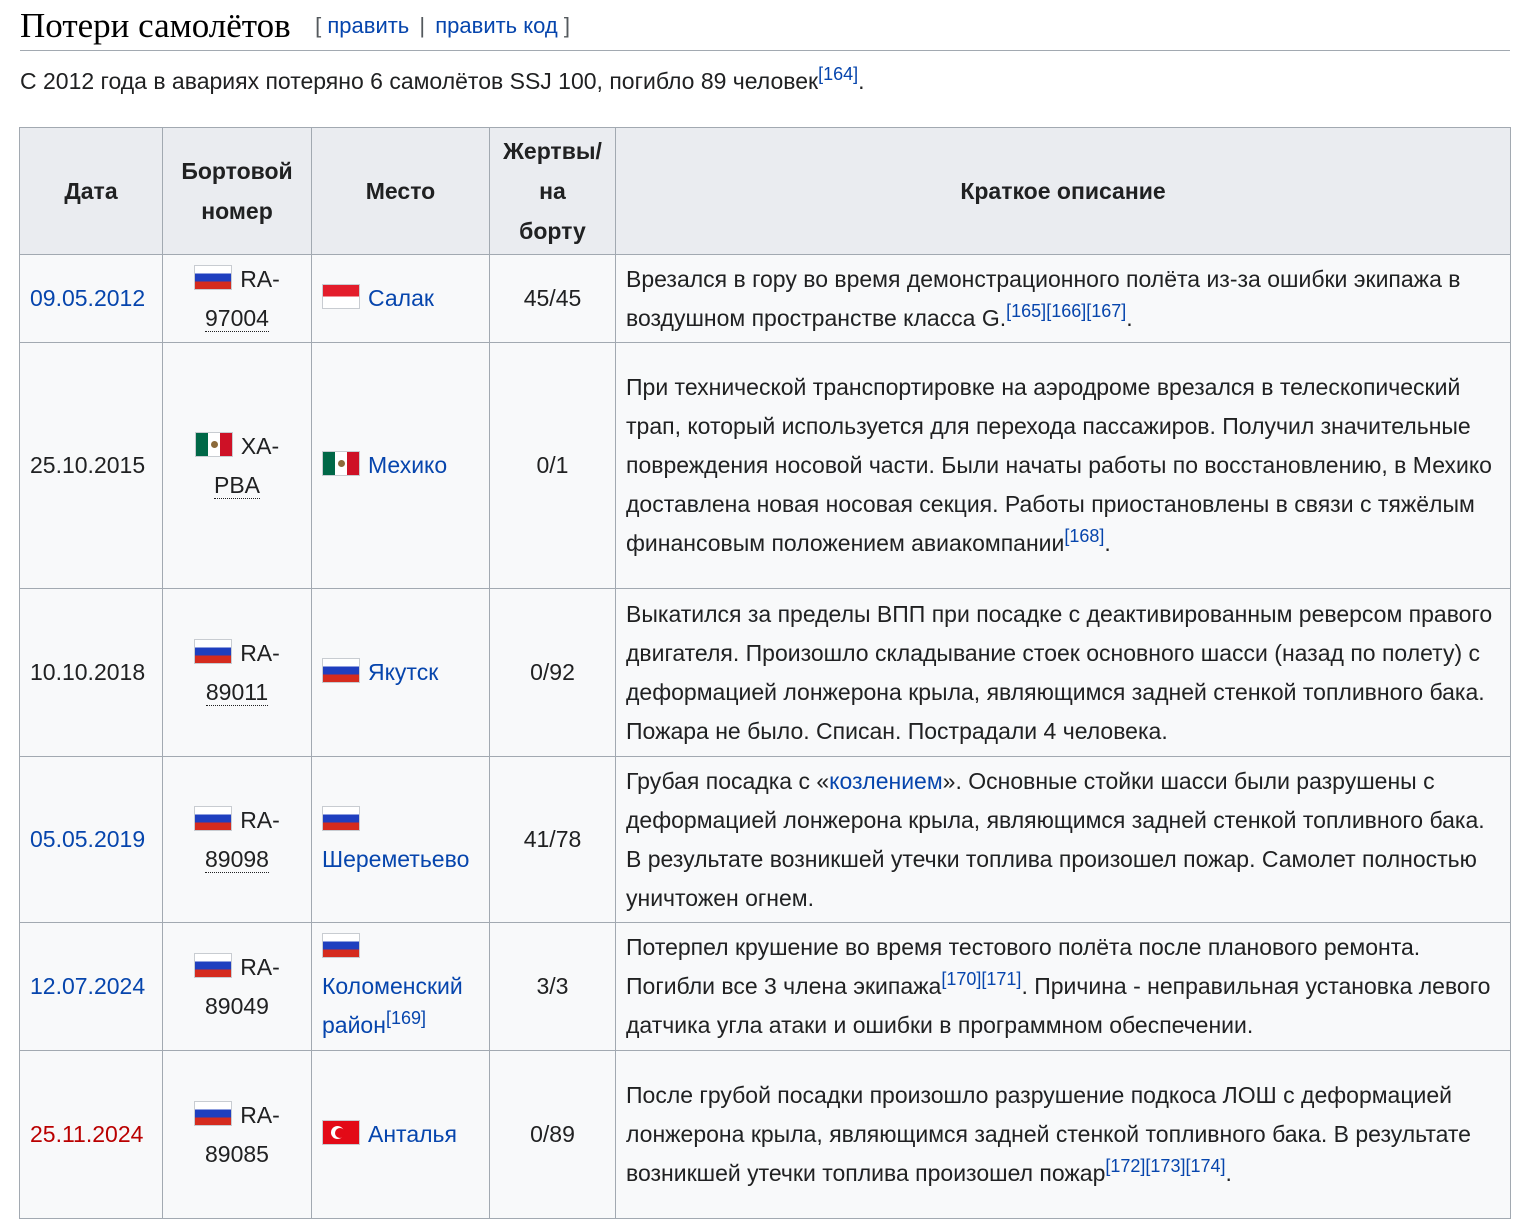 The width and height of the screenshot is (1526, 1232). What do you see at coordinates (341, 463) in the screenshot?
I see `mexico-flag-icon` at bounding box center [341, 463].